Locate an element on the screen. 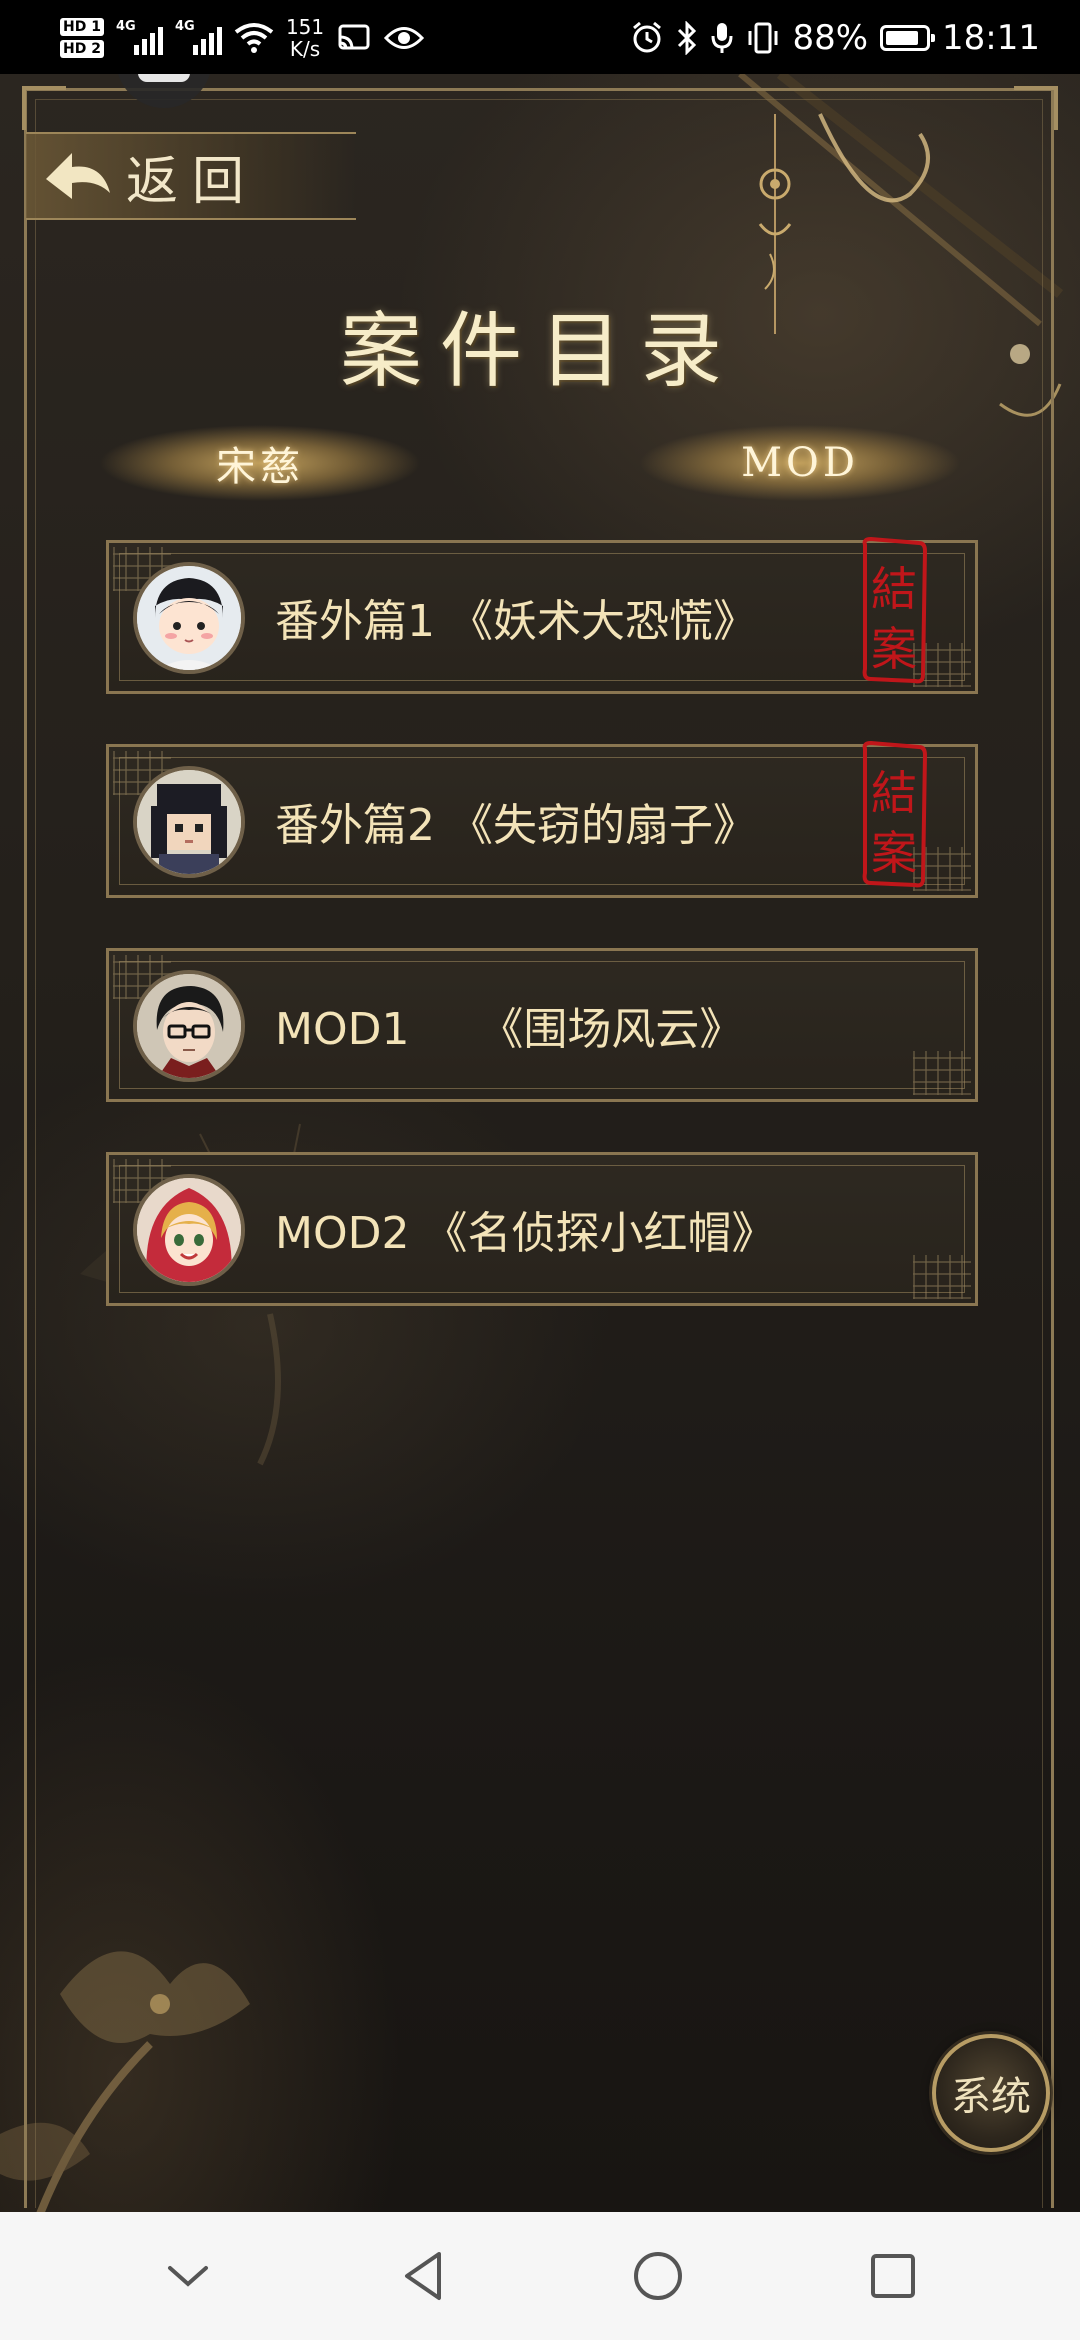 The width and height of the screenshot is (1080, 2340). clock: 18:11 is located at coordinates (991, 38).